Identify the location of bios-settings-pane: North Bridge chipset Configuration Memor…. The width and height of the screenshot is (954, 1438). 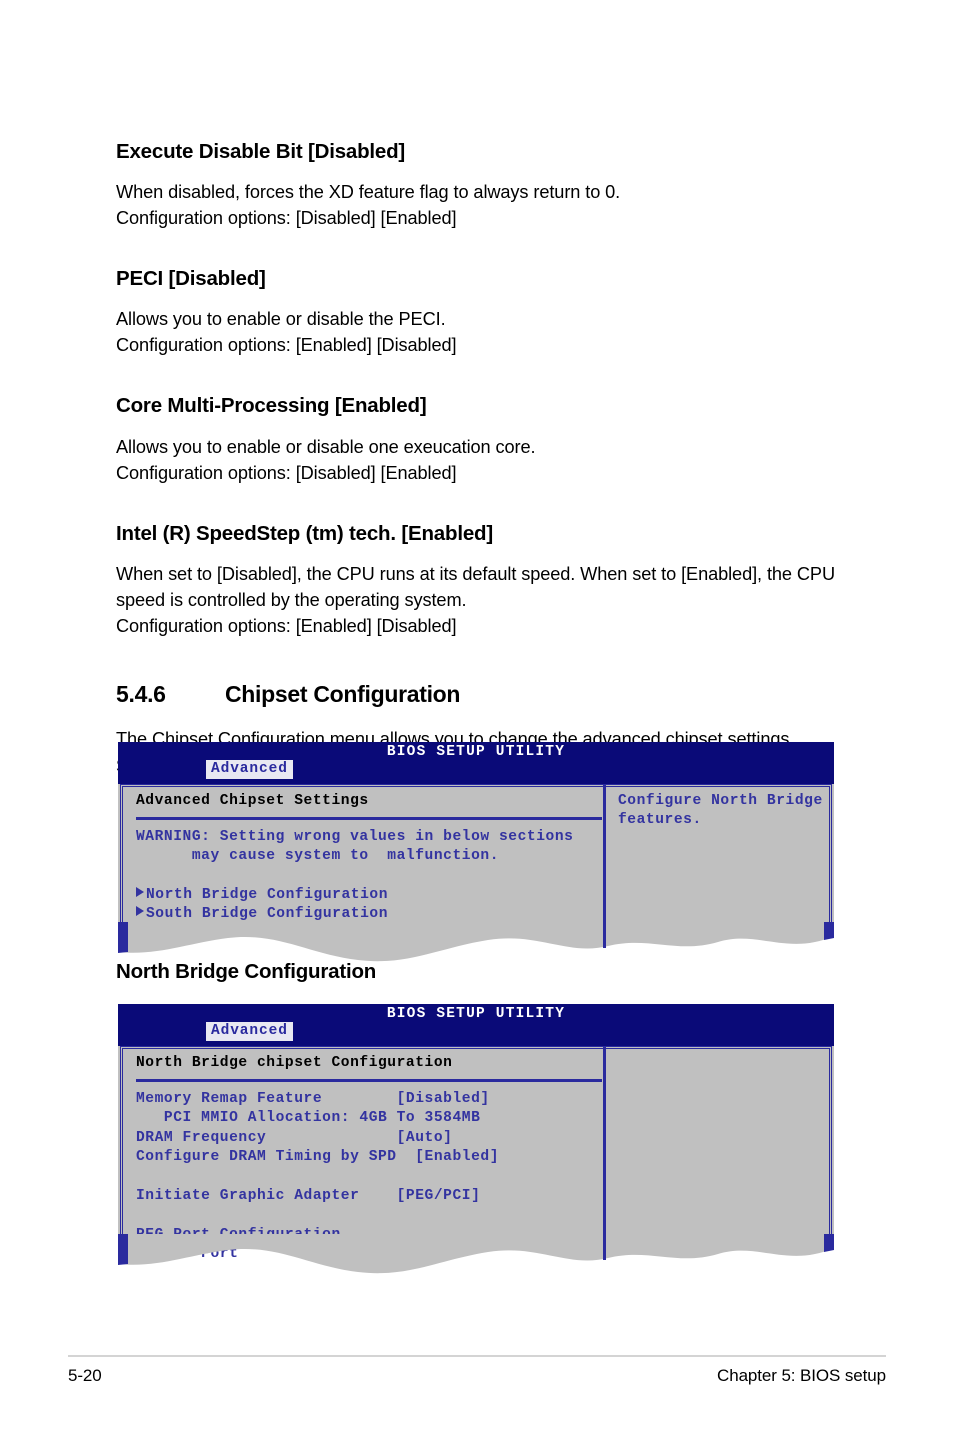
(369, 1159).